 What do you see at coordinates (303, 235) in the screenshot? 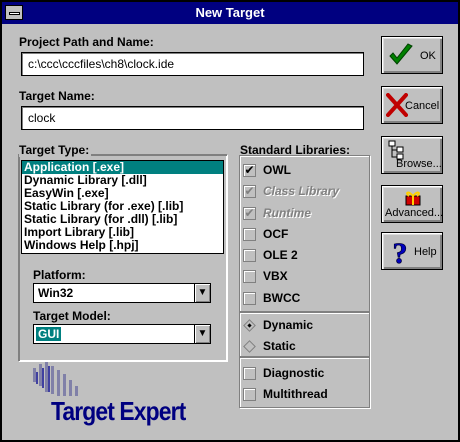
I see `ocf-checkbox: OCF` at bounding box center [303, 235].